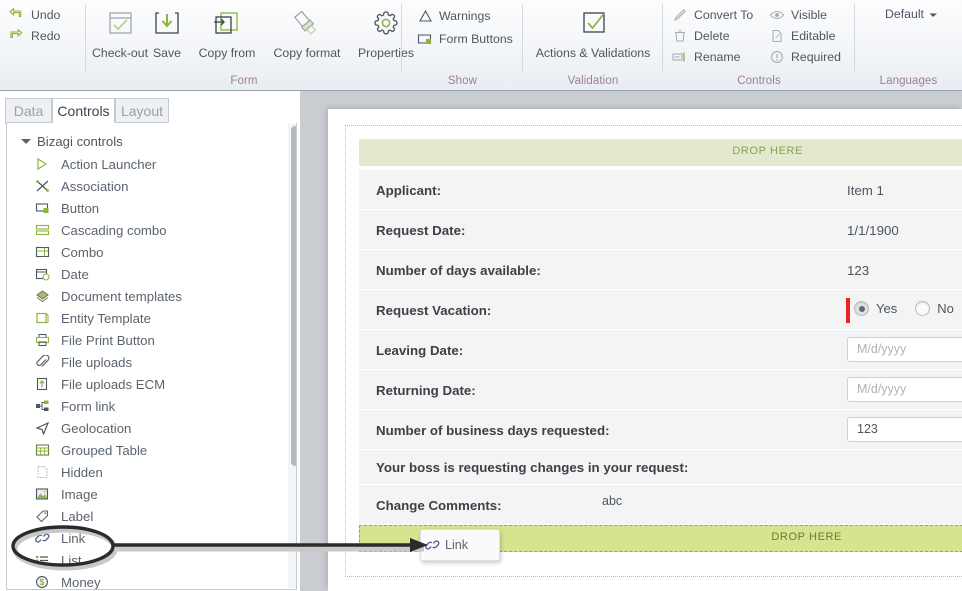  Describe the element at coordinates (227, 53) in the screenshot. I see `copy-from-label: Copy from` at that location.